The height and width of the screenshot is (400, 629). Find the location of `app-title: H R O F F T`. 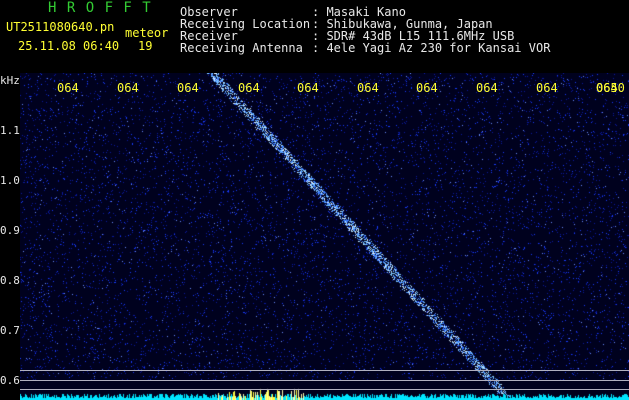

app-title: H R O F F T is located at coordinates (100, 8).